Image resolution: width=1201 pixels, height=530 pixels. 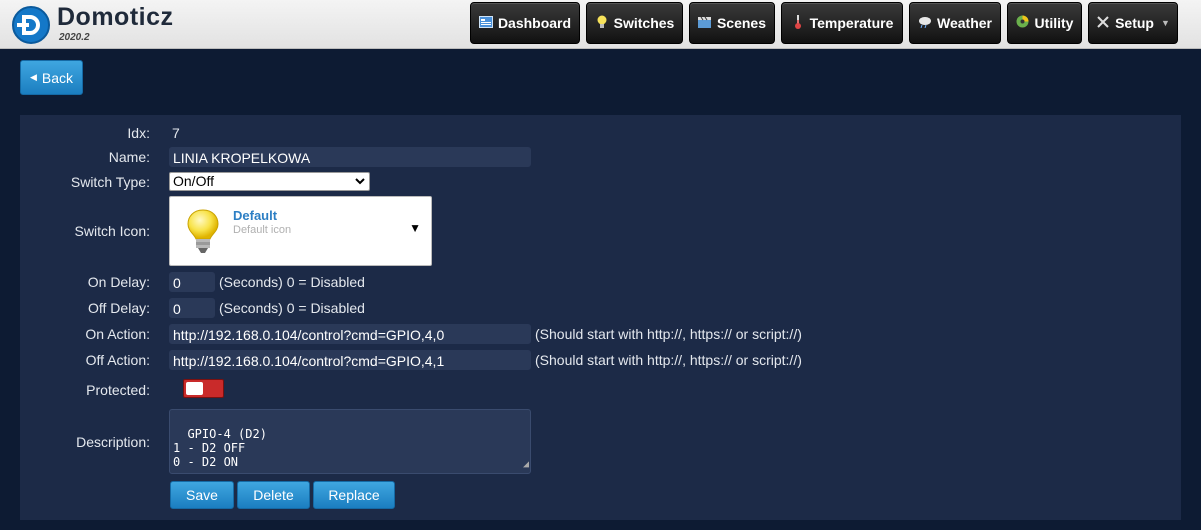 What do you see at coordinates (300, 231) in the screenshot?
I see `switch-icon-select: Default Default icon ▼` at bounding box center [300, 231].